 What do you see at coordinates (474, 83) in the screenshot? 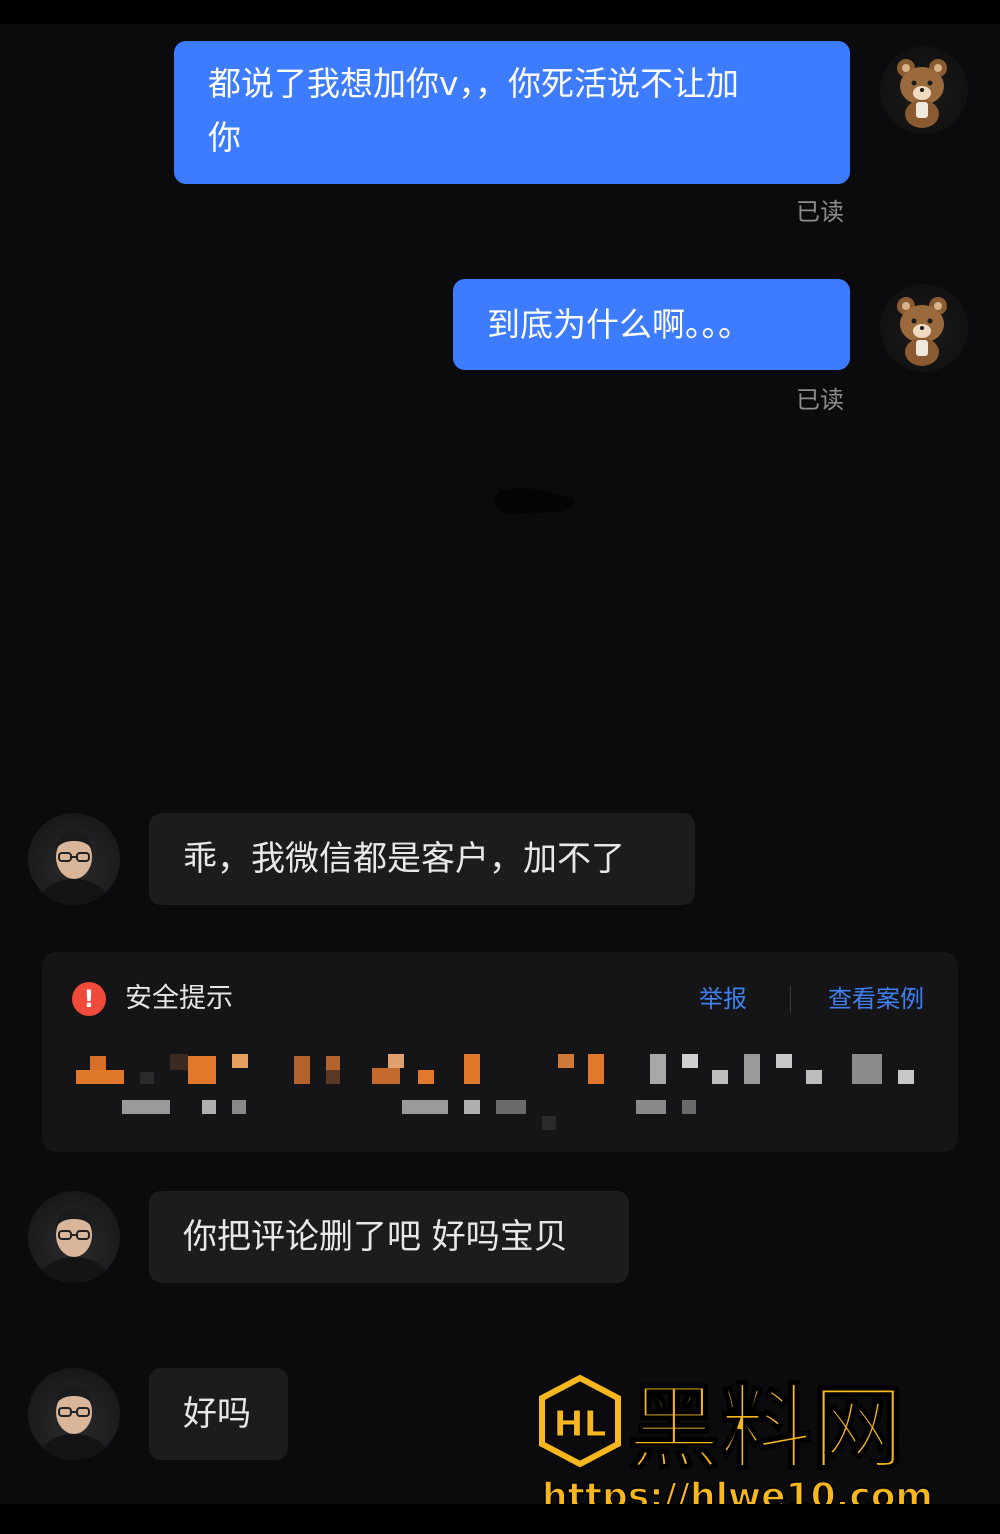
I see `message-text-line: 都说了我想加你v，，你死活说不让加` at bounding box center [474, 83].